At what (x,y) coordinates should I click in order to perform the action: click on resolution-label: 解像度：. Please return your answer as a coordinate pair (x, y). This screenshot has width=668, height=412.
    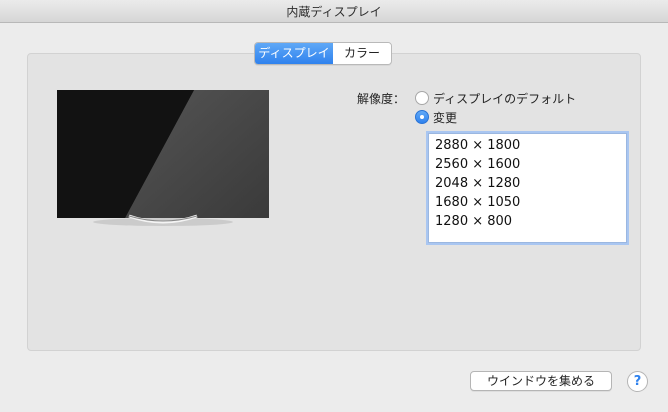
    Looking at the image, I should click on (381, 99).